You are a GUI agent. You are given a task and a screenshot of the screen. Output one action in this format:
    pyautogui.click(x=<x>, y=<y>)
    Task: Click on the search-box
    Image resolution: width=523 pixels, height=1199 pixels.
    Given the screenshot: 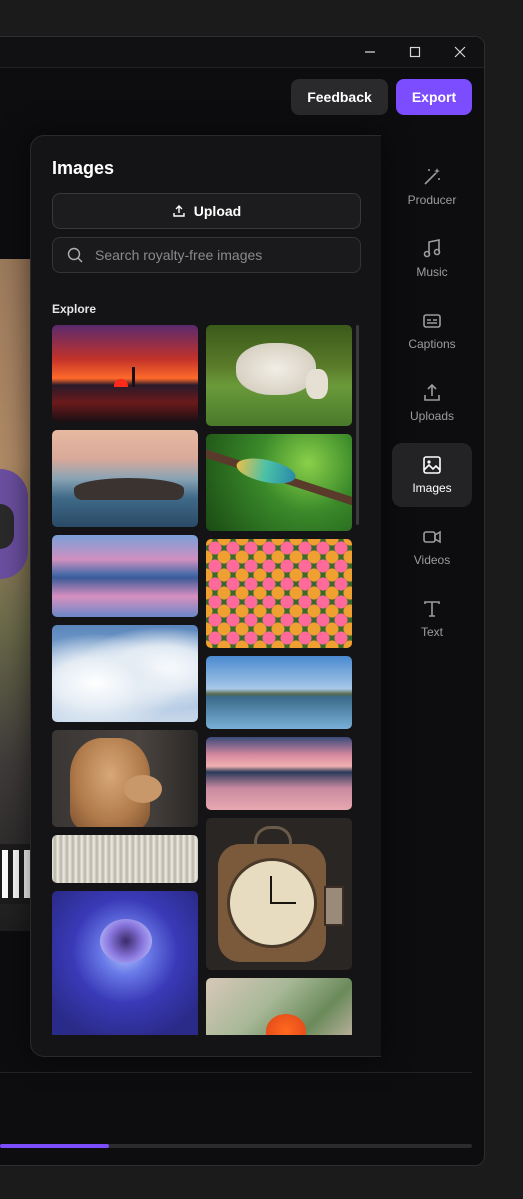 What is the action you would take?
    pyautogui.click(x=206, y=255)
    